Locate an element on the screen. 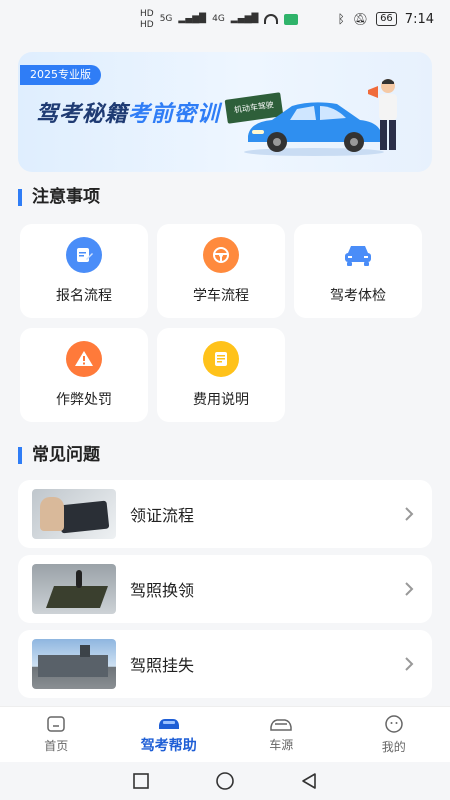 Image resolution: width=450 pixels, height=800 pixels. status-bar: HD HD 5G ▂▄▆█ 4G ▂▄▆█ ᛒ 🔕︎ 66 7:14 is located at coordinates (225, 19).